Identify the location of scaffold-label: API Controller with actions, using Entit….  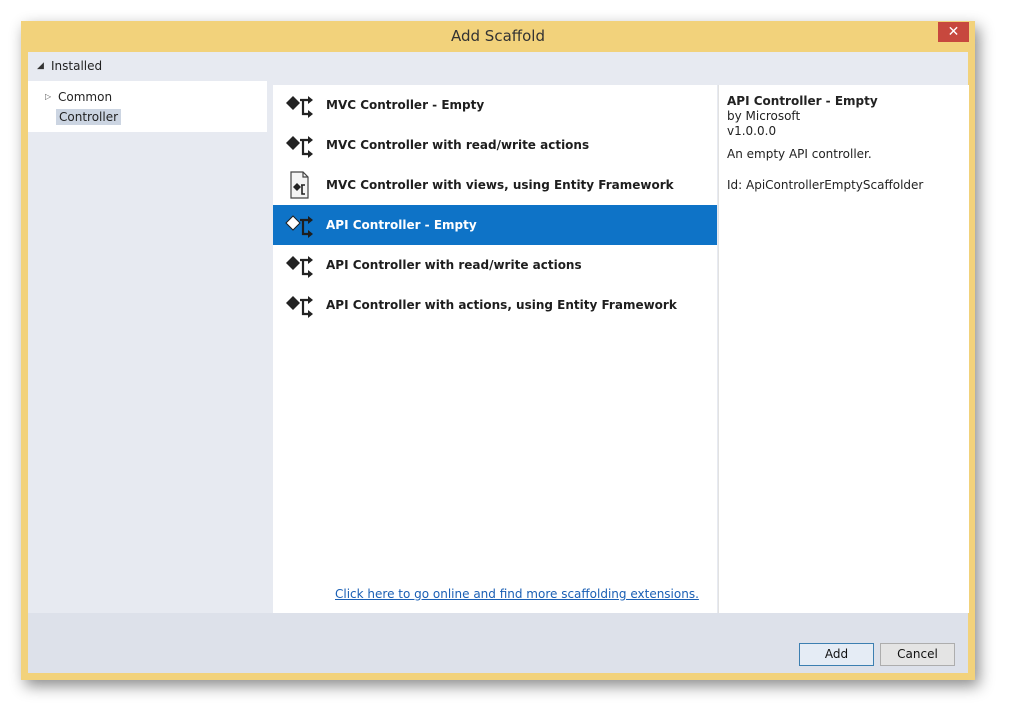
(501, 305).